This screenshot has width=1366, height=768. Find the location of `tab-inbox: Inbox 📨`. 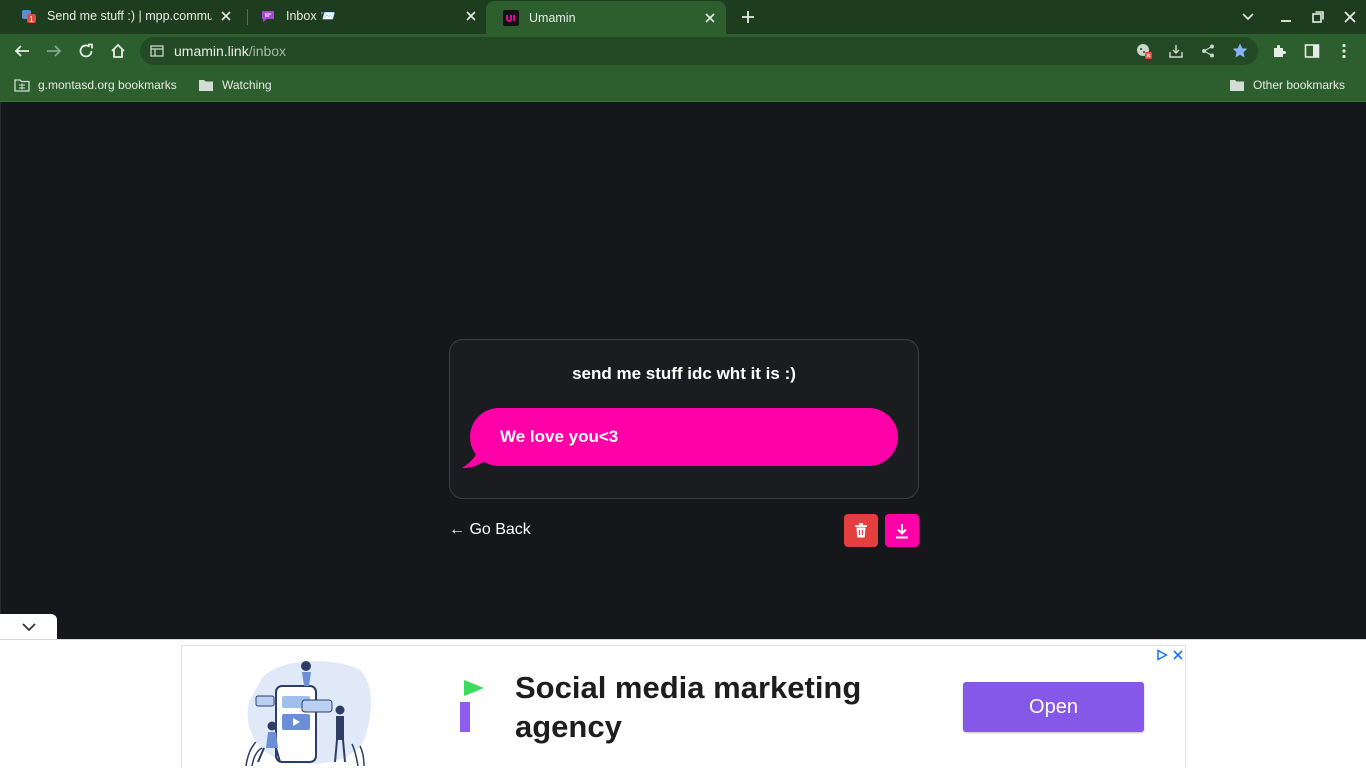

tab-inbox: Inbox 📨 is located at coordinates (365, 16).